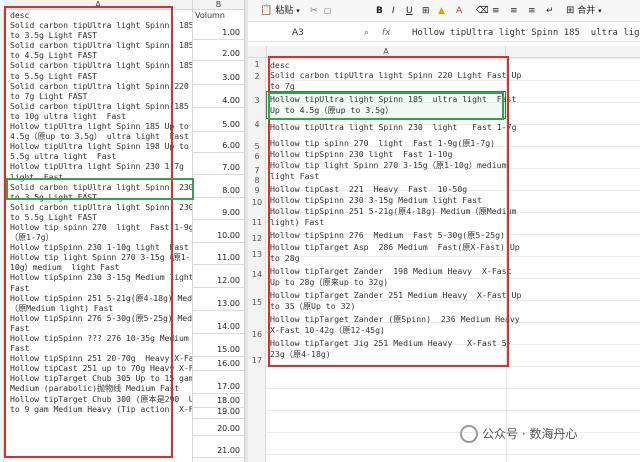  I want to click on volume-cell: 4.00, so click(231, 100).